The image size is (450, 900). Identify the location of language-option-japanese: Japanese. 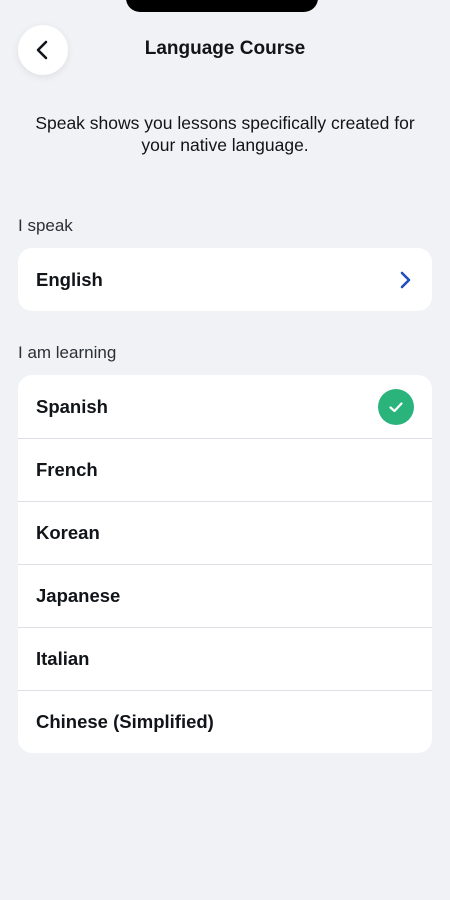
(225, 595).